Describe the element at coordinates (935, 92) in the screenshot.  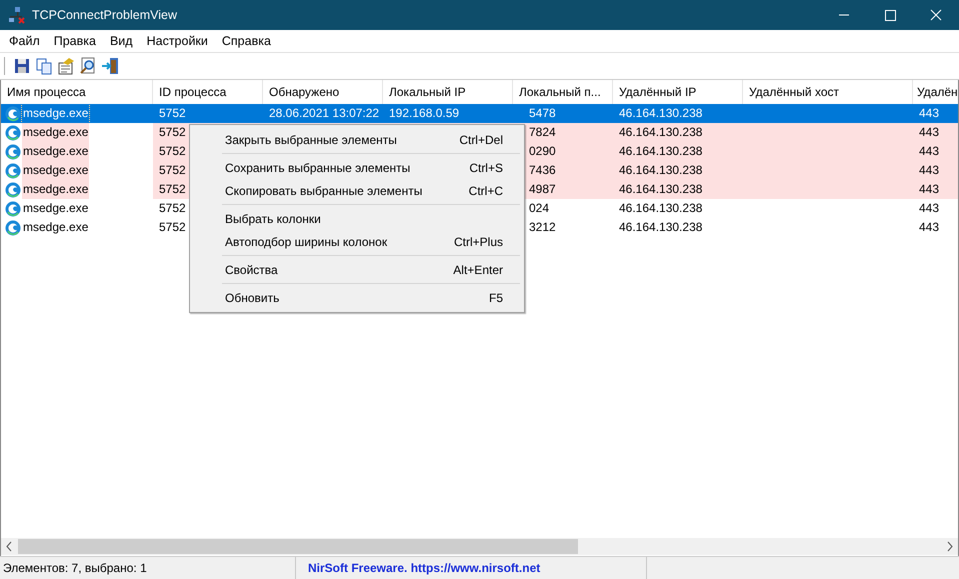
I see `column-header: Удалён` at that location.